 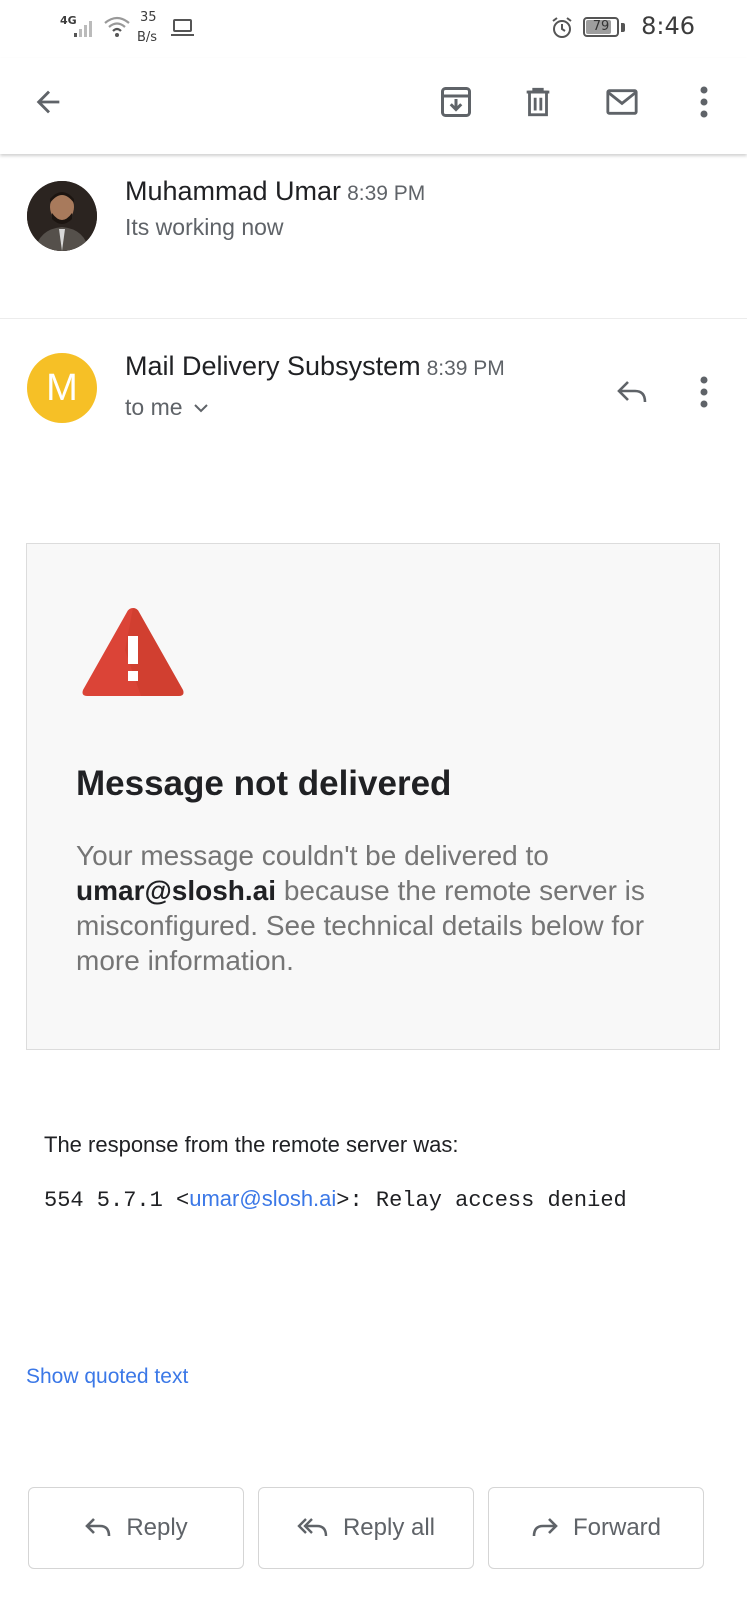 What do you see at coordinates (373, 29) in the screenshot?
I see `status-bar: 4G 35 B/s 79 8:46` at bounding box center [373, 29].